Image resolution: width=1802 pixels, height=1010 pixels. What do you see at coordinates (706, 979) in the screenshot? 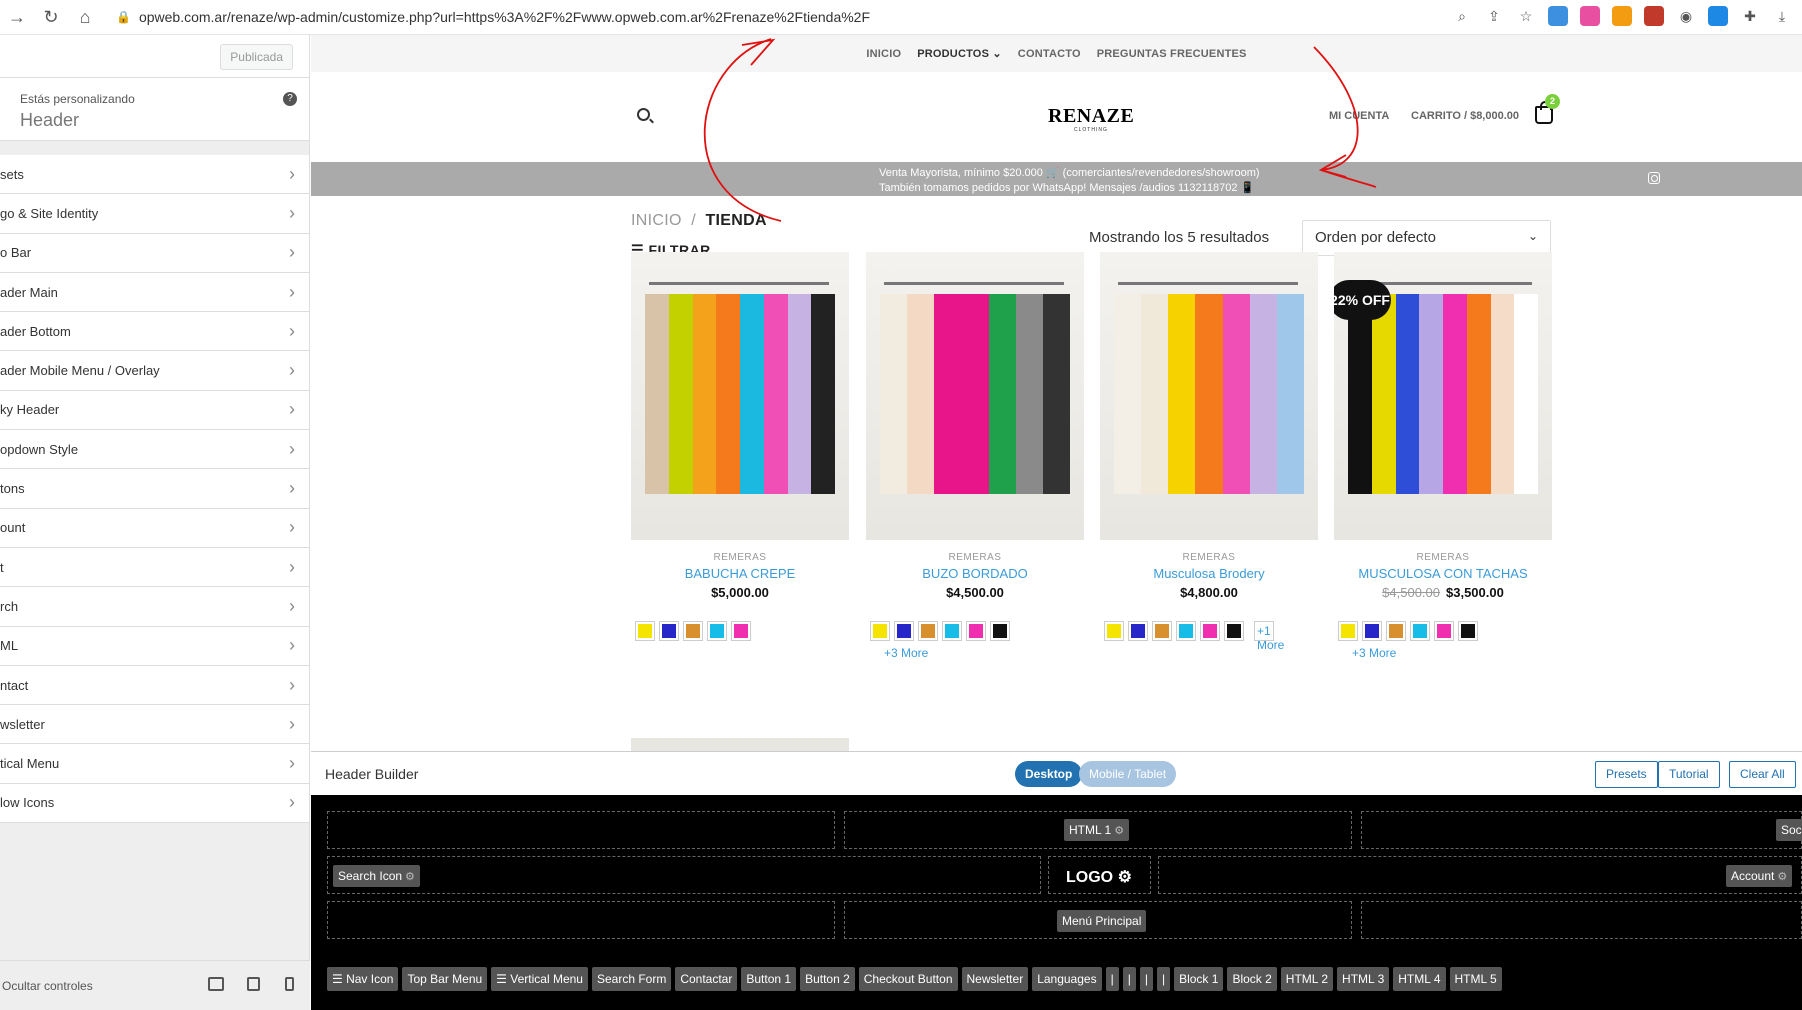
I see `tray-element: Contactar` at bounding box center [706, 979].